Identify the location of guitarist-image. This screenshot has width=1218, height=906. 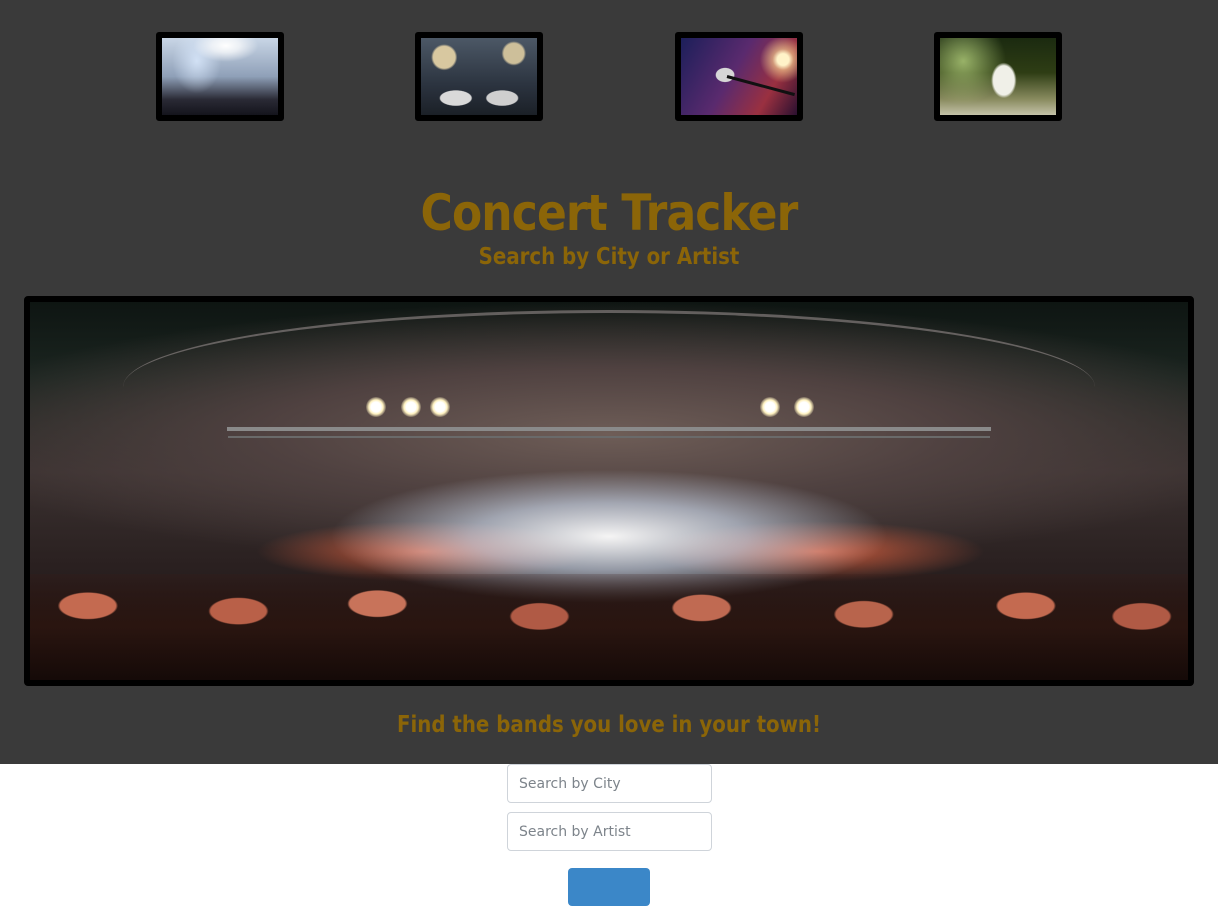
(998, 76).